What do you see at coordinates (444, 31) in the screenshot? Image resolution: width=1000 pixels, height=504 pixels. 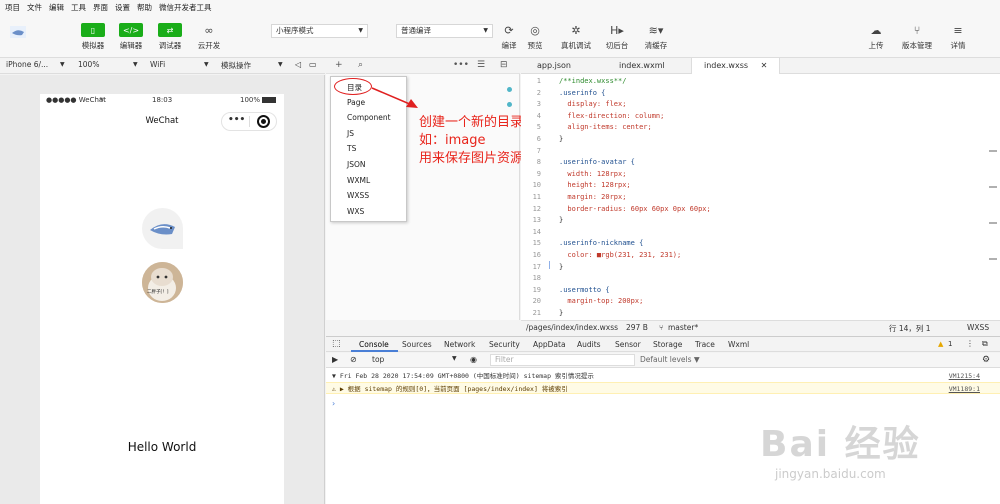 I see `compile-select: 普通编译 ▼` at bounding box center [444, 31].